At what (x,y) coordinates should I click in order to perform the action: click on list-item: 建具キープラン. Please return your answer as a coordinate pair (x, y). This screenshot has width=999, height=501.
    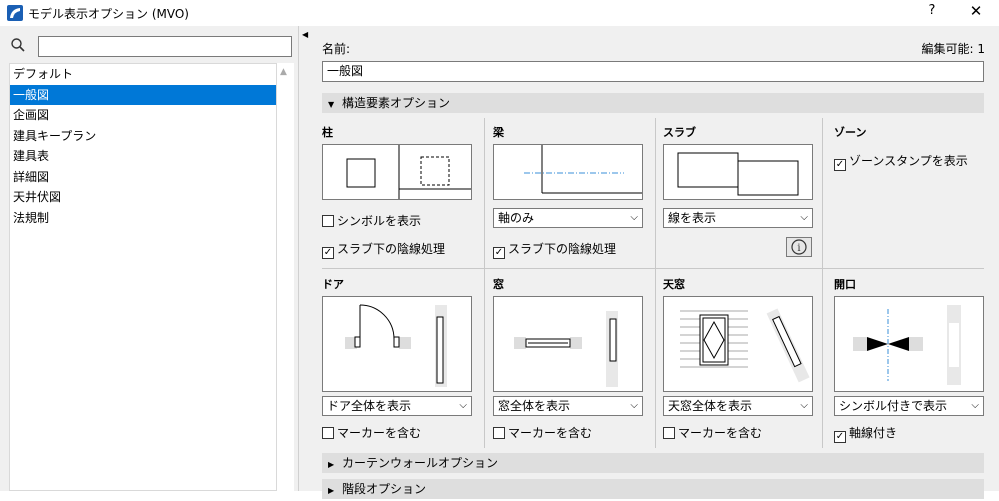
    Looking at the image, I should click on (143, 136).